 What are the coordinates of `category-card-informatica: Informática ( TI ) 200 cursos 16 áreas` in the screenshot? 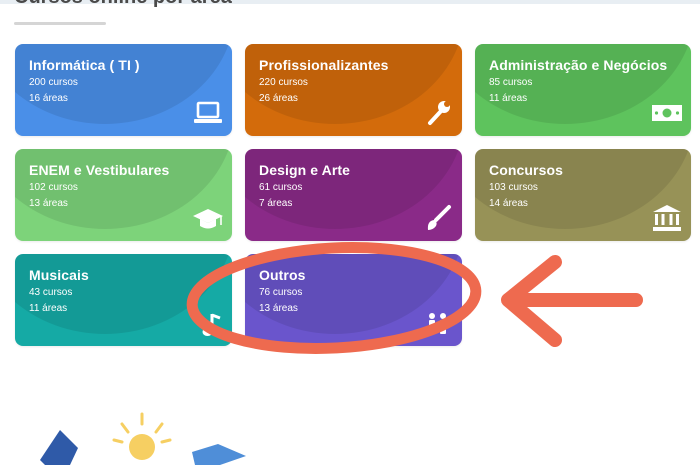 It's located at (123, 90).